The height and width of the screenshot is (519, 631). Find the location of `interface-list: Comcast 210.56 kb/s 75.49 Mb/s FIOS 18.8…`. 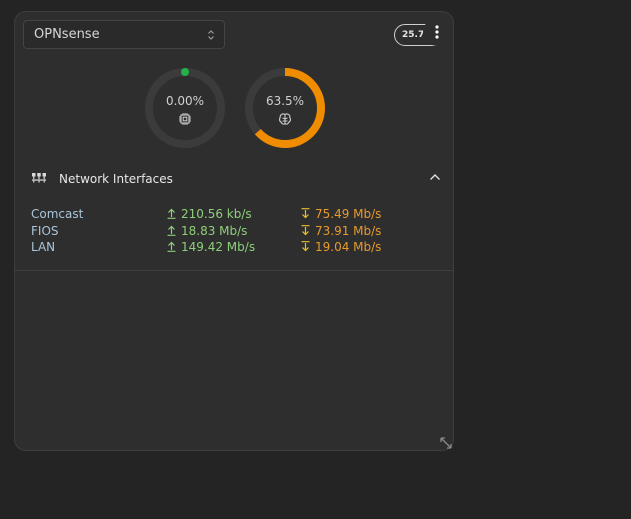

interface-list: Comcast 210.56 kb/s 75.49 Mb/s FIOS 18.8… is located at coordinates (231, 231).